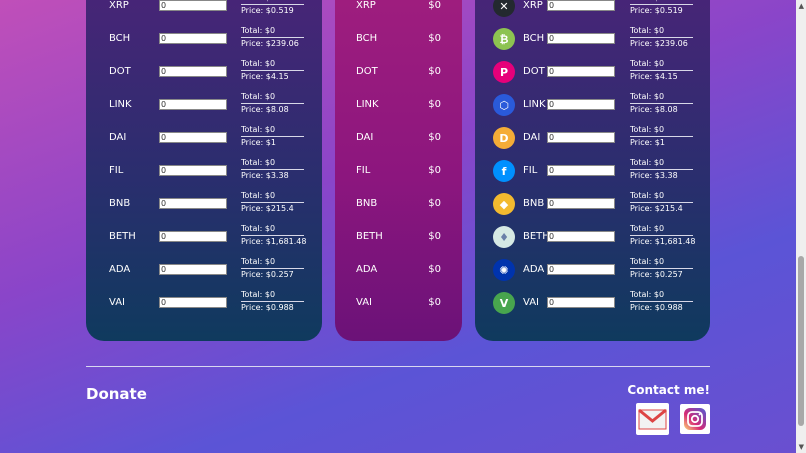 The width and height of the screenshot is (806, 453). What do you see at coordinates (116, 394) in the screenshot?
I see `donate-link: Donate` at bounding box center [116, 394].